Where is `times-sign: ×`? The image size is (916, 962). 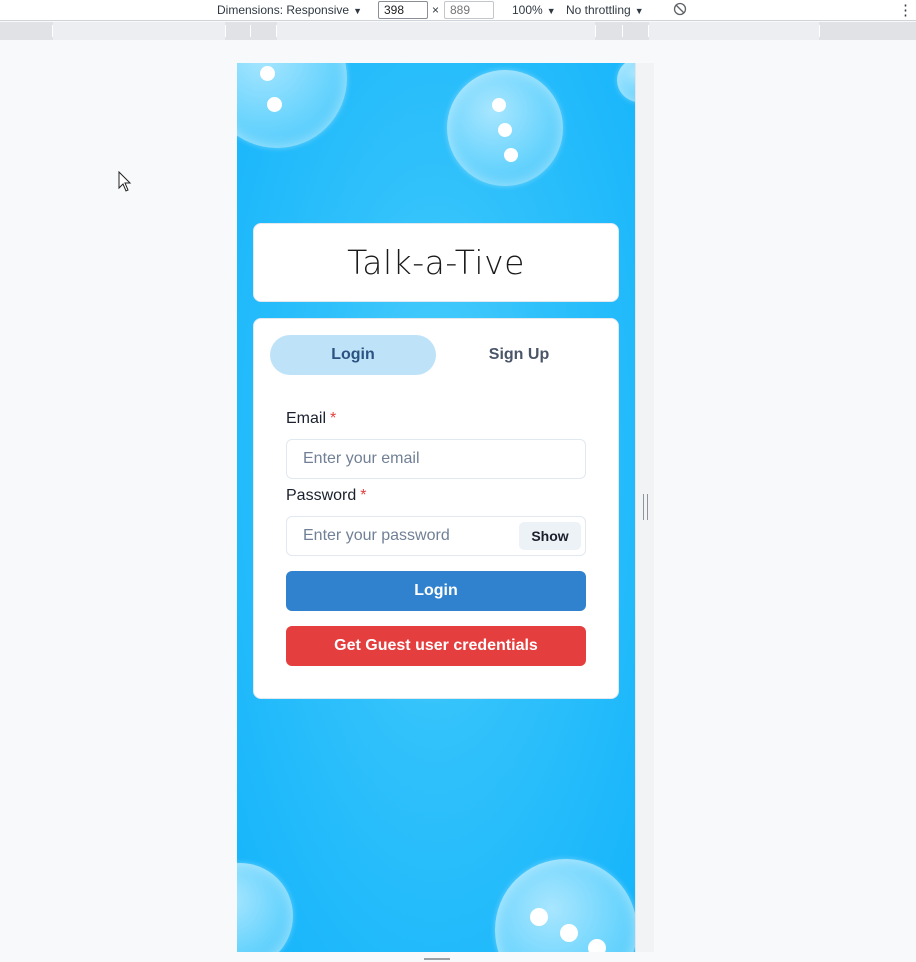
times-sign: × is located at coordinates (436, 10).